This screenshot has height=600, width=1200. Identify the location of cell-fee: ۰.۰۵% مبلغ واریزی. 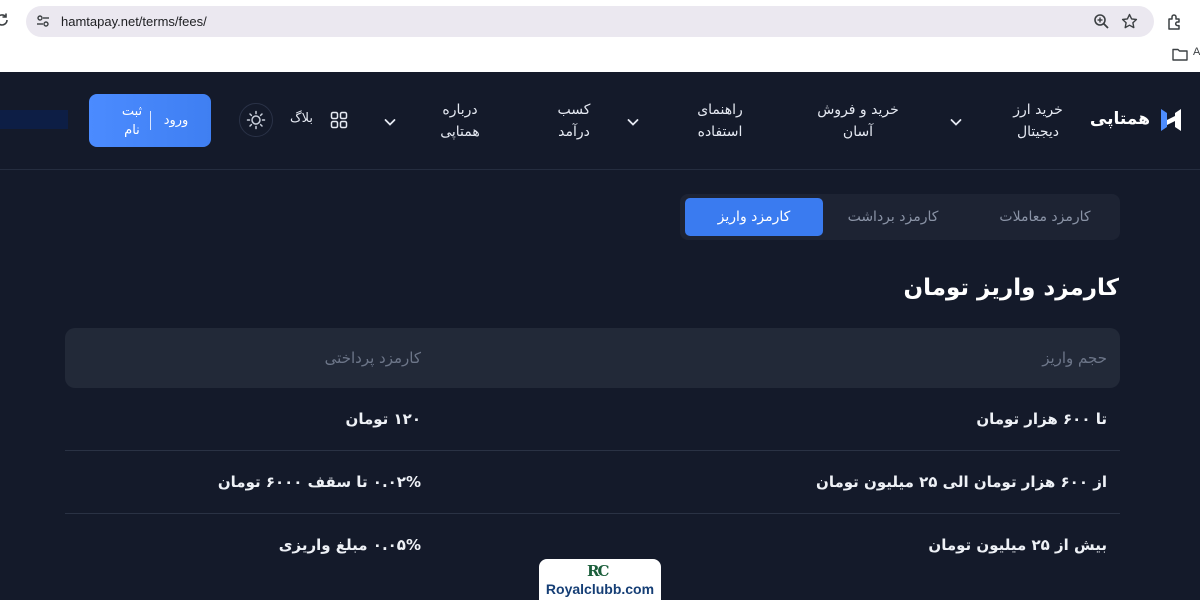
(349, 545).